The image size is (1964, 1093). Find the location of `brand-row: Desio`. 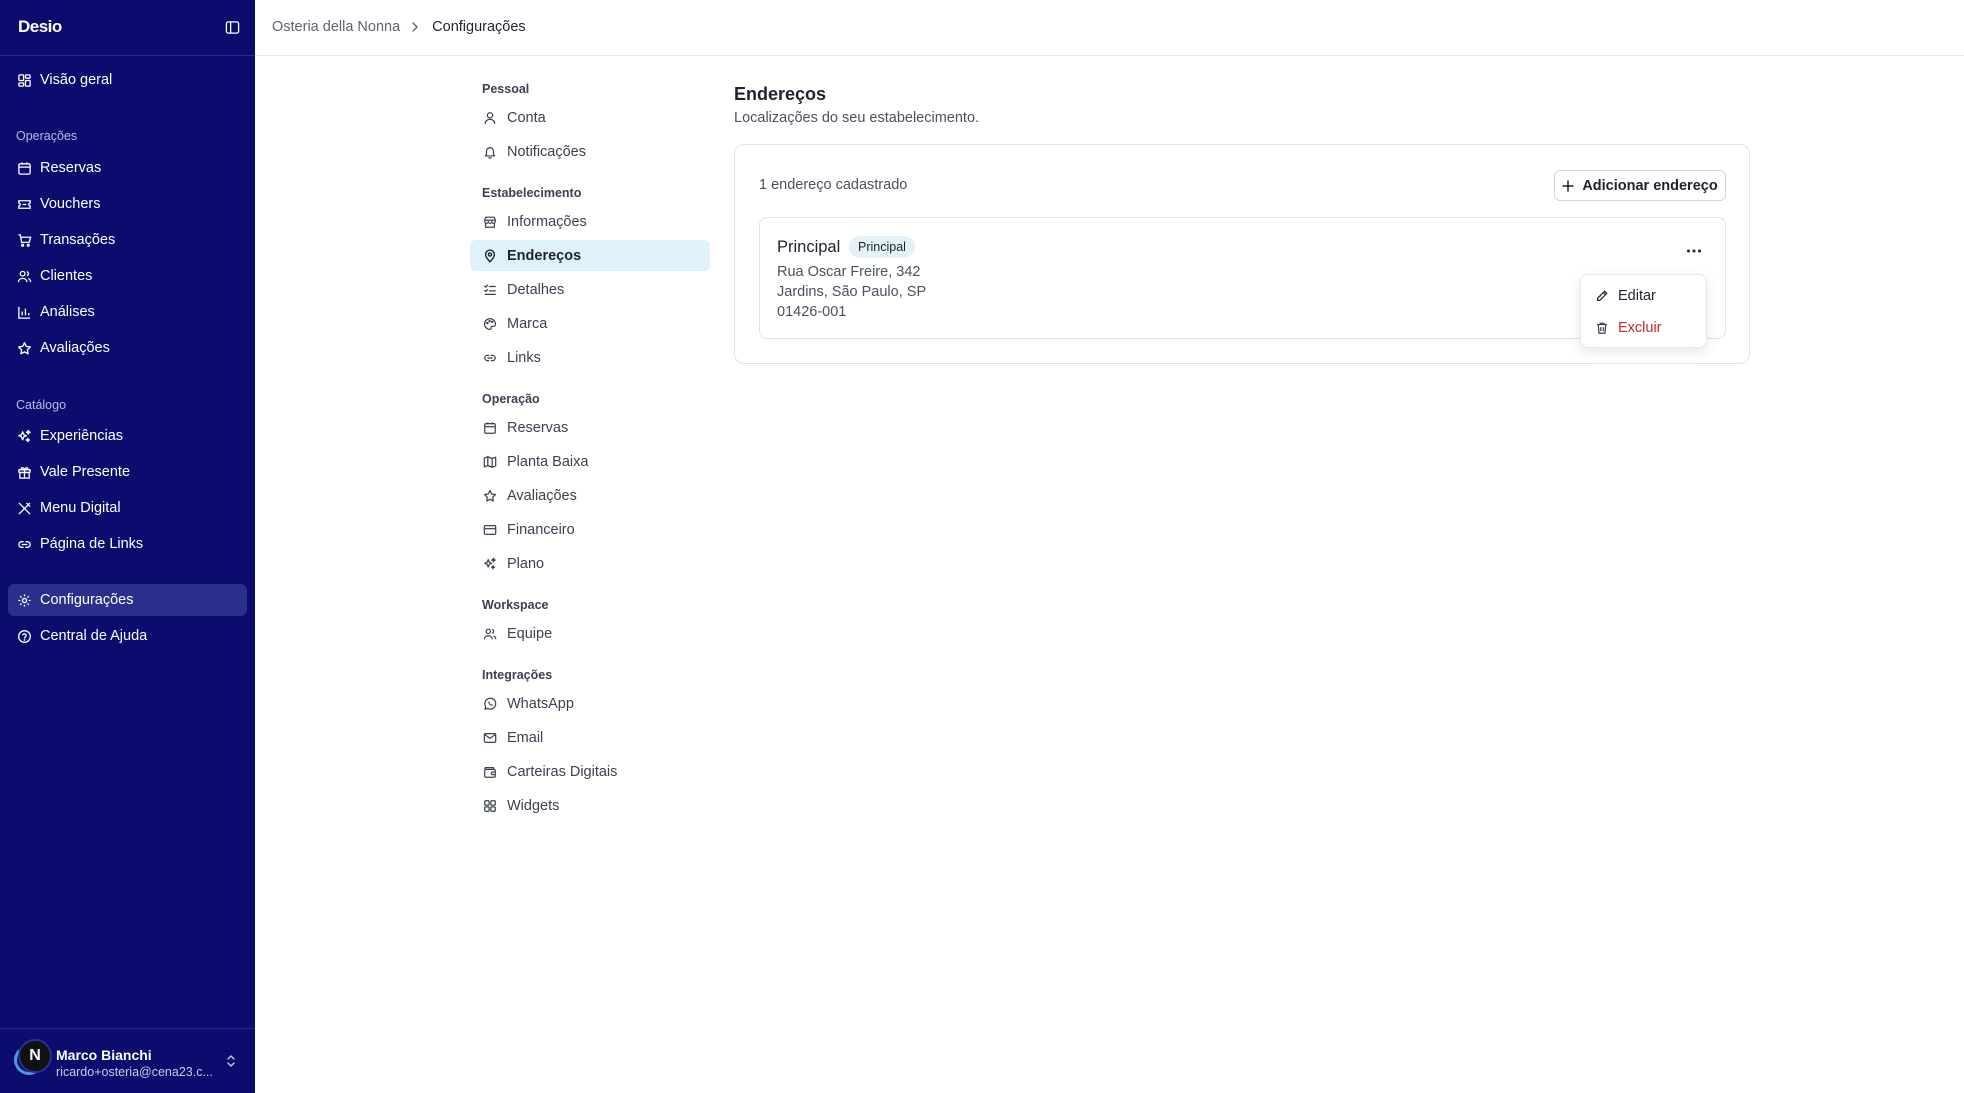

brand-row: Desio is located at coordinates (127, 28).